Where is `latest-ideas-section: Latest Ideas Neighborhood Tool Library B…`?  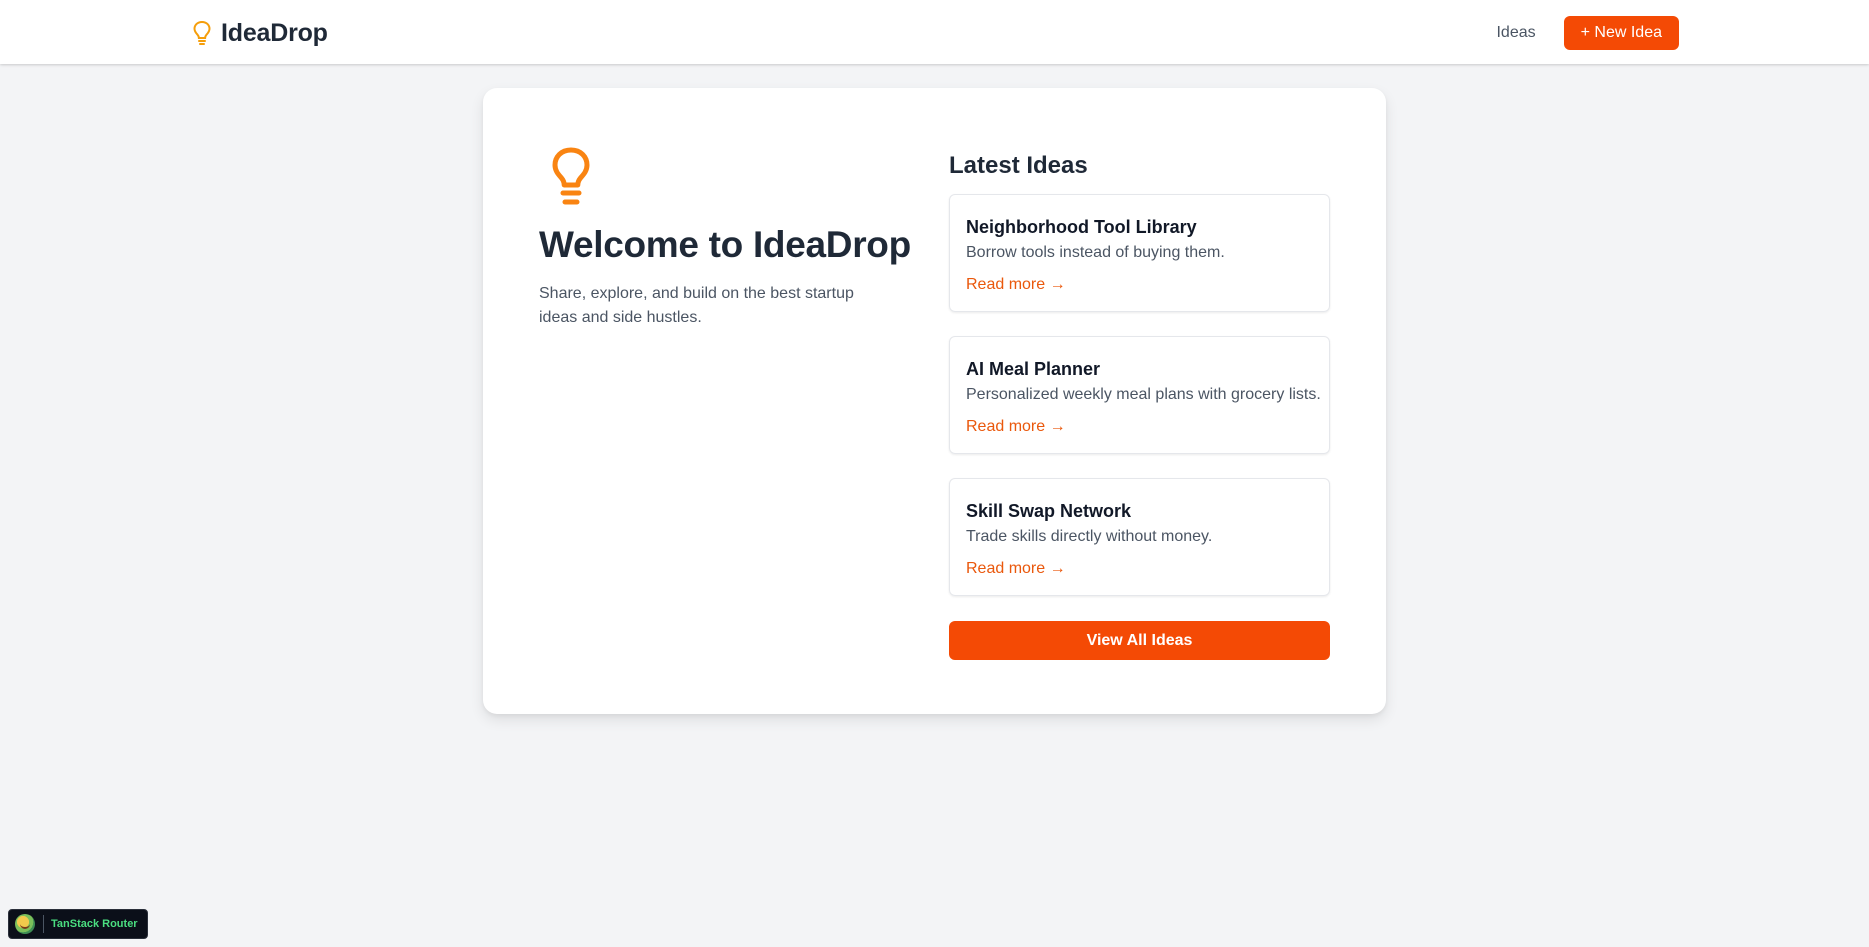 latest-ideas-section: Latest Ideas Neighborhood Tool Library B… is located at coordinates (1139, 403).